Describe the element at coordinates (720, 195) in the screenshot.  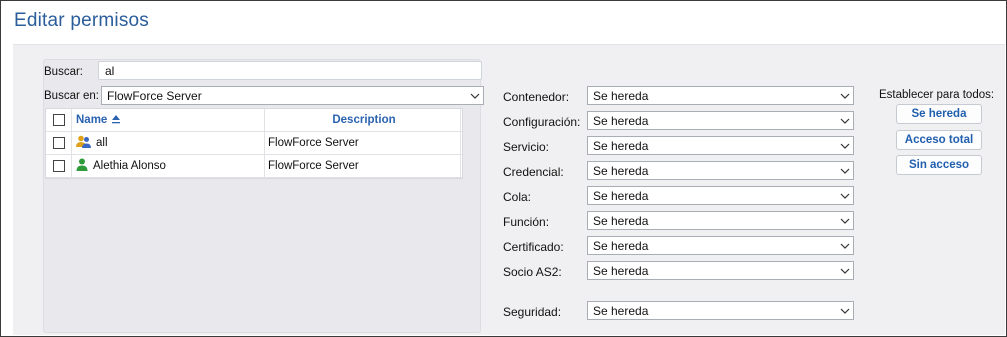
I see `perm-select-cola: Se hereda` at that location.